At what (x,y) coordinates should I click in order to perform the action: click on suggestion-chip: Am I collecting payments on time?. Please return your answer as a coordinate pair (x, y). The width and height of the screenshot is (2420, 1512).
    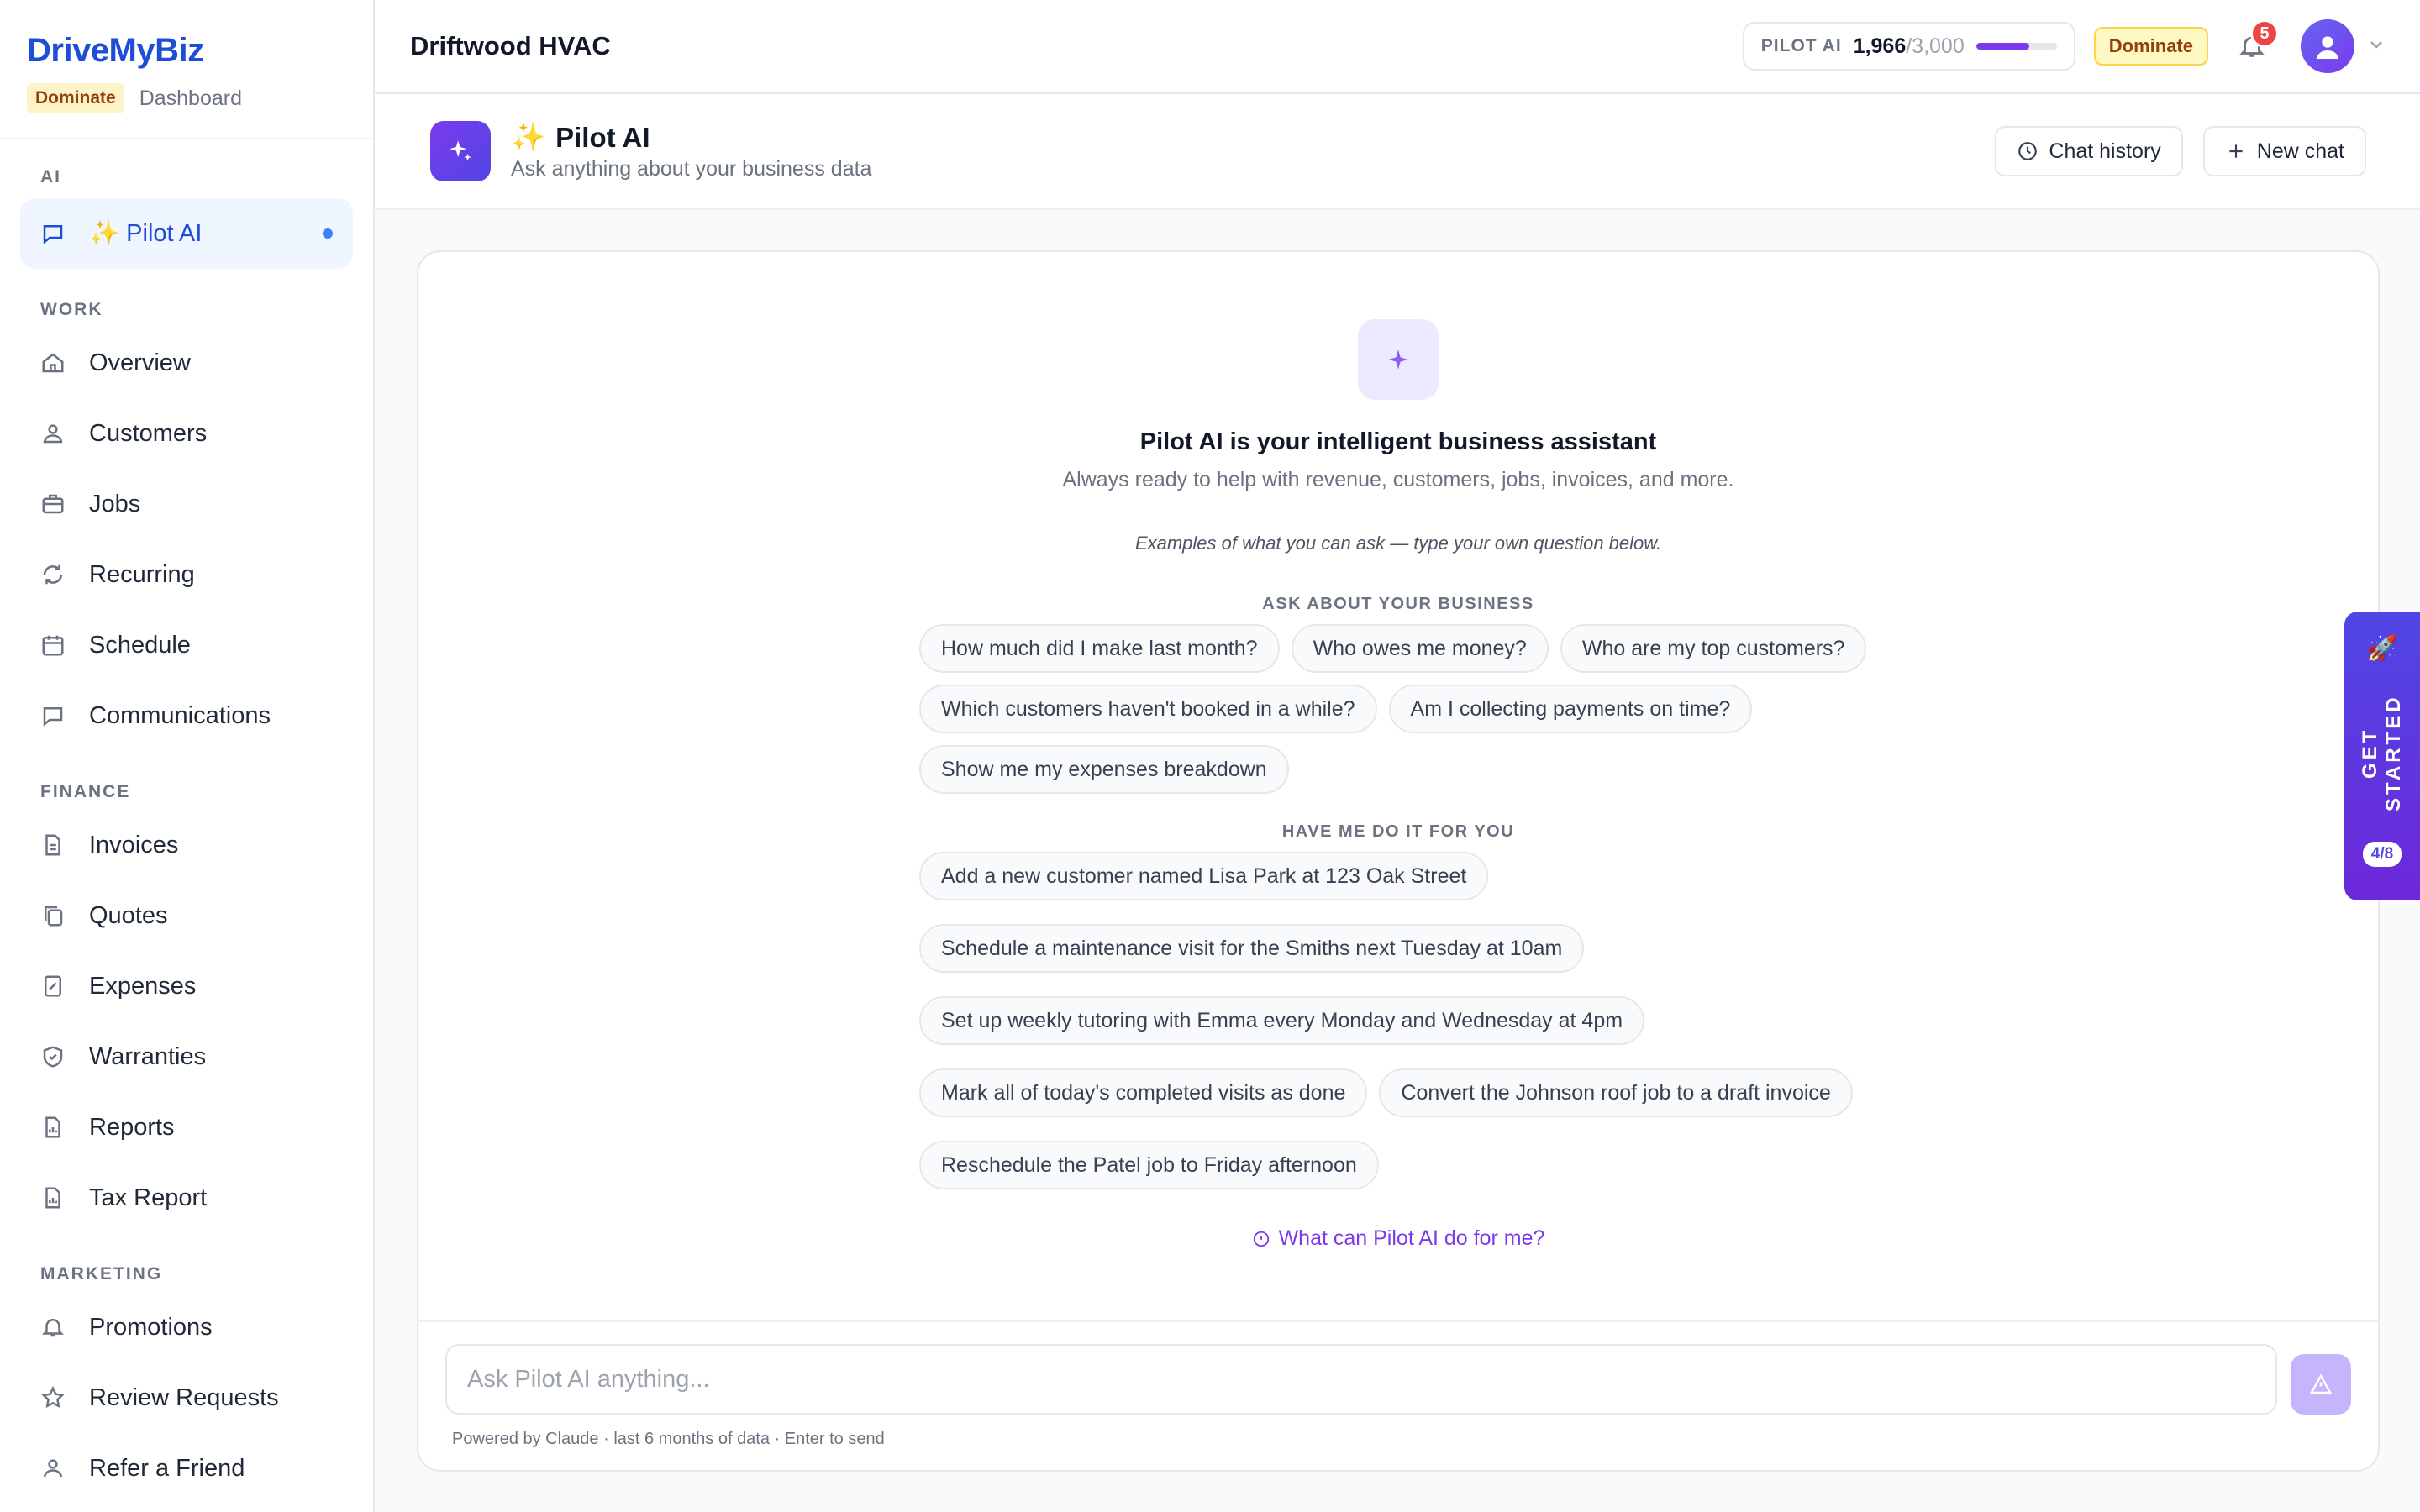
    Looking at the image, I should click on (1570, 709).